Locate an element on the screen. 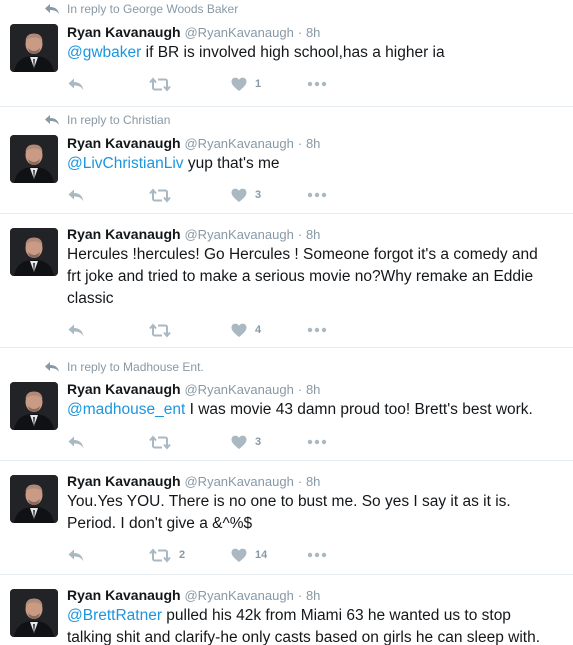 The height and width of the screenshot is (645, 573). mention-link: @BrettRatner is located at coordinates (114, 615).